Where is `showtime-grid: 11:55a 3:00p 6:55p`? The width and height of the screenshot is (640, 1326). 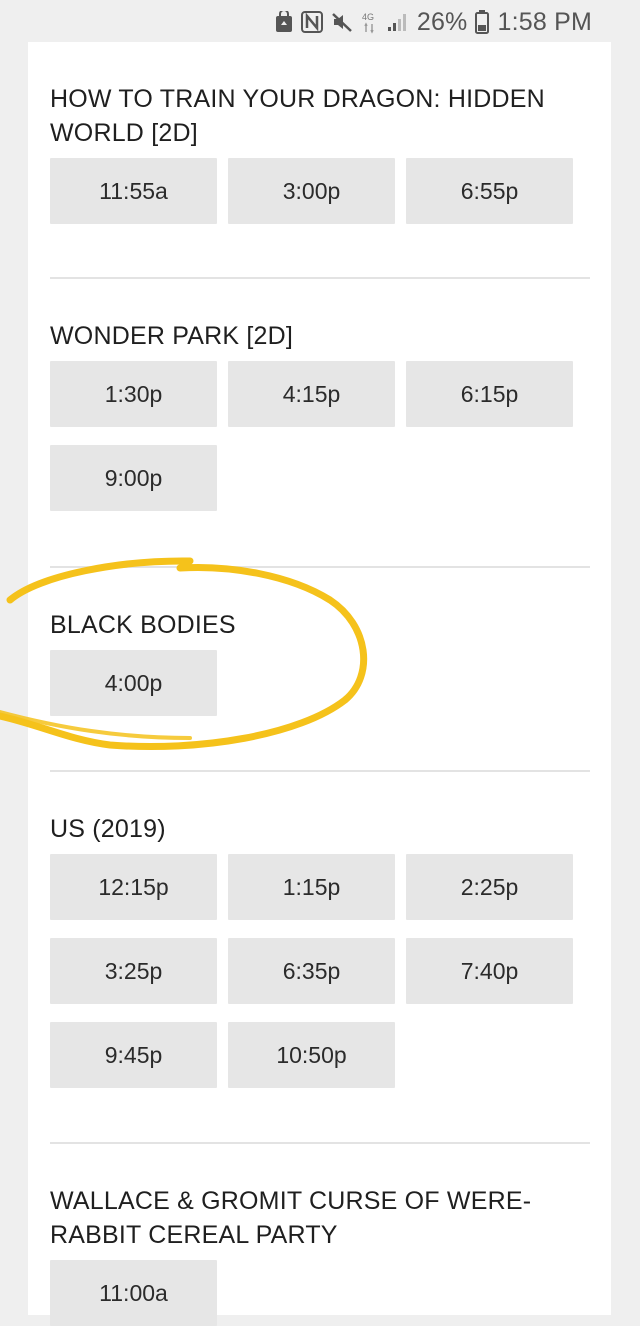 showtime-grid: 11:55a 3:00p 6:55p is located at coordinates (320, 191).